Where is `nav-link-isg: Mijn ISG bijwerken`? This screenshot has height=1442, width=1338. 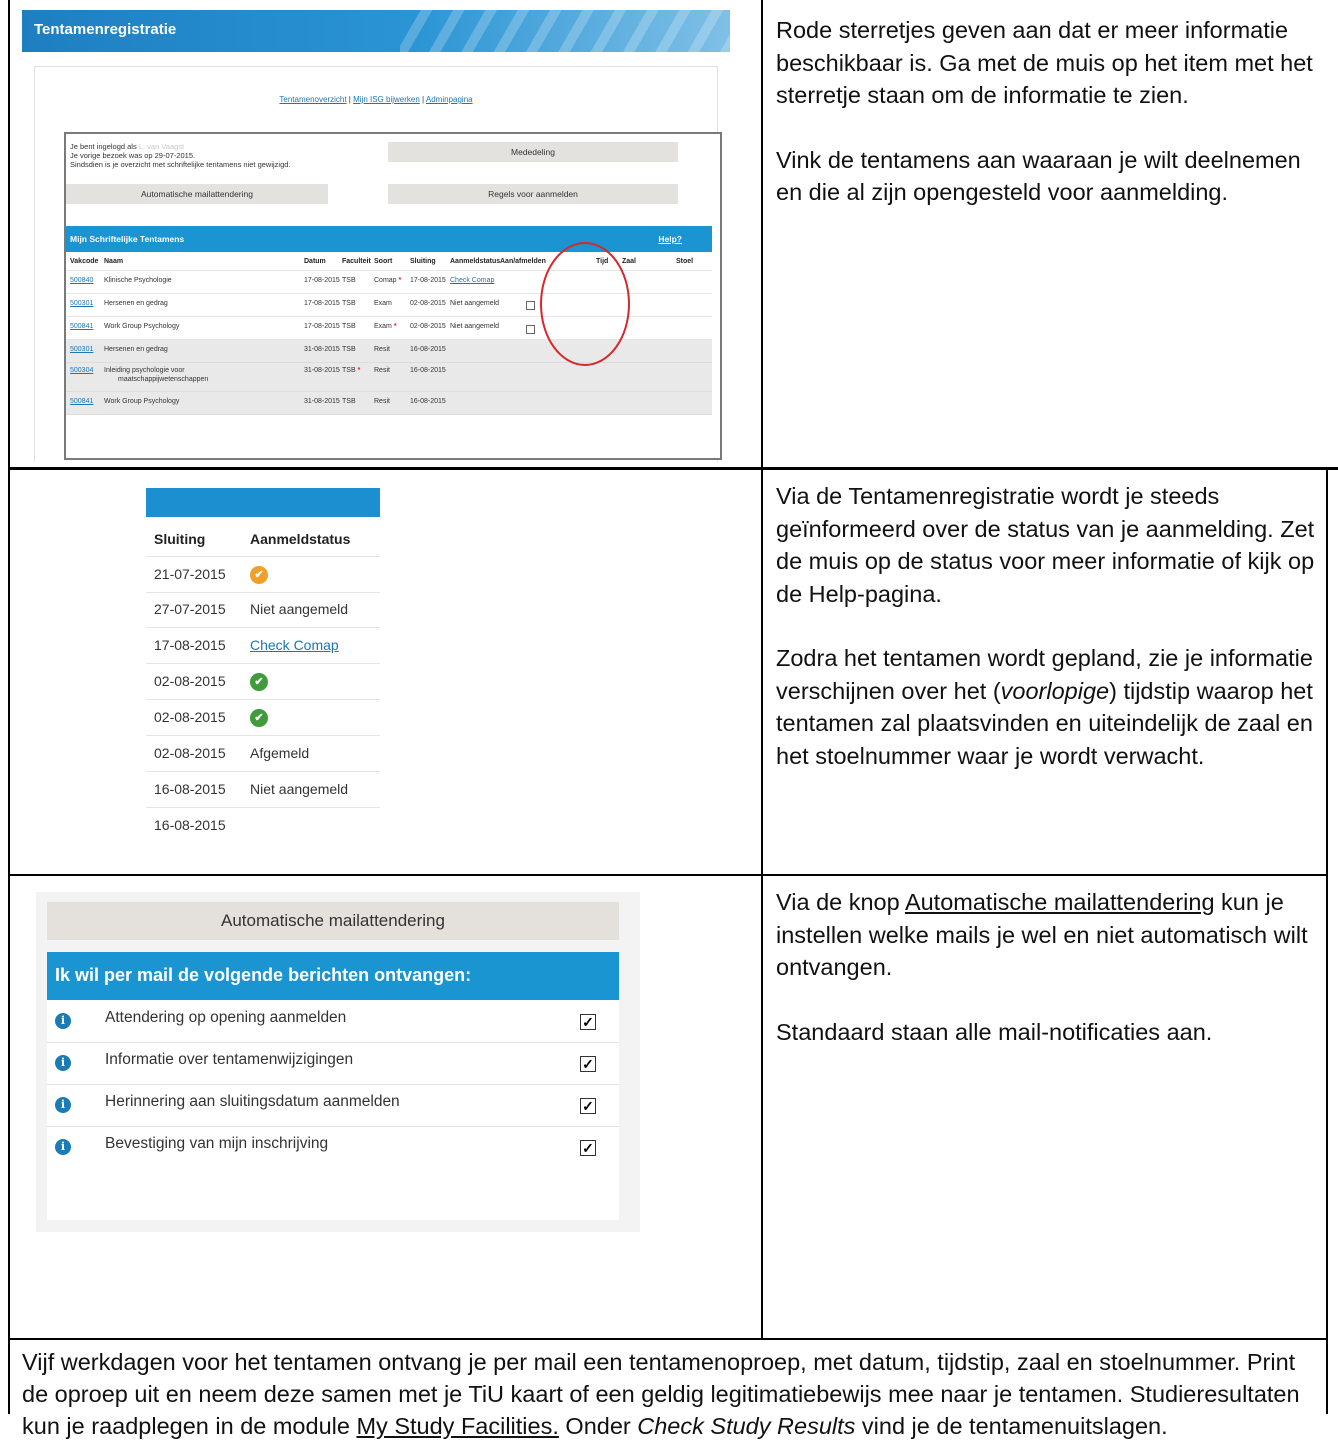 nav-link-isg: Mijn ISG bijwerken is located at coordinates (386, 99).